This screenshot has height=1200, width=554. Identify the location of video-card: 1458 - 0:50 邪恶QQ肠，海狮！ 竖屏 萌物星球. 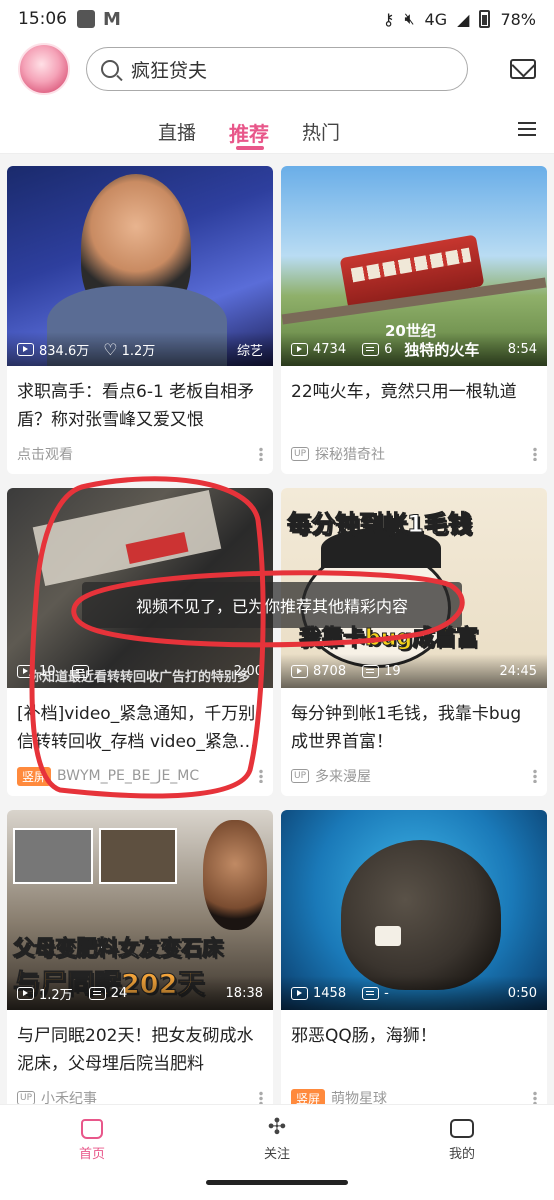
(414, 964).